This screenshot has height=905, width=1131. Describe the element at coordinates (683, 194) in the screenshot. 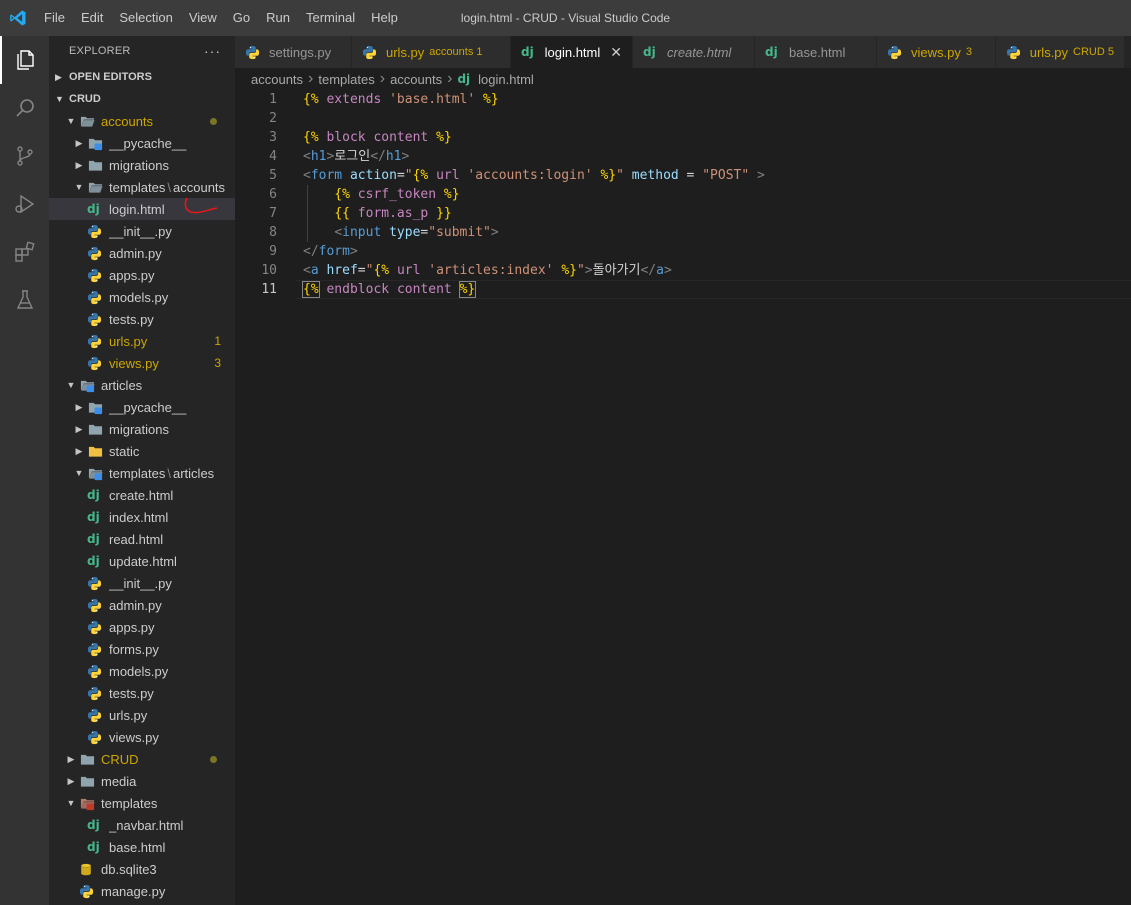

I see `code-line: 6 {% csrf_token %}` at that location.